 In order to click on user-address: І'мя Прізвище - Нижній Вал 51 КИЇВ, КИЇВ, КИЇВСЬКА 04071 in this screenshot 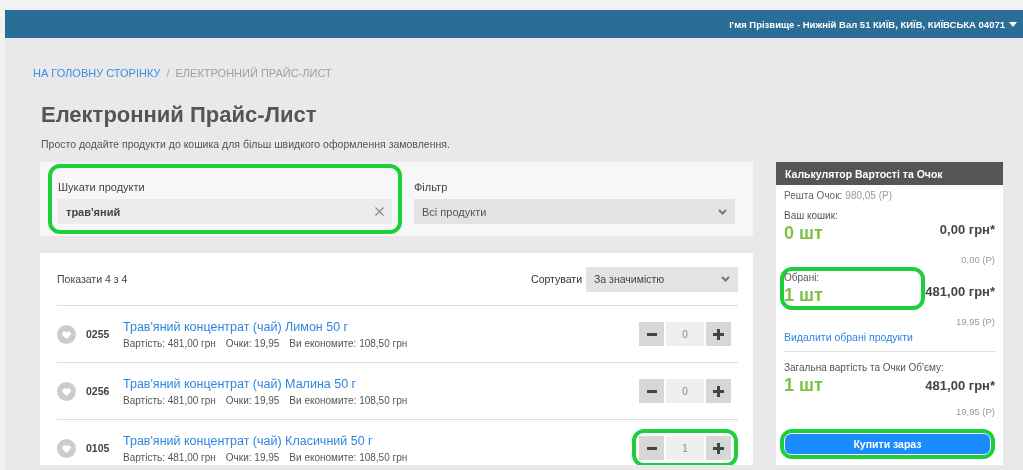, I will do `click(867, 24)`.